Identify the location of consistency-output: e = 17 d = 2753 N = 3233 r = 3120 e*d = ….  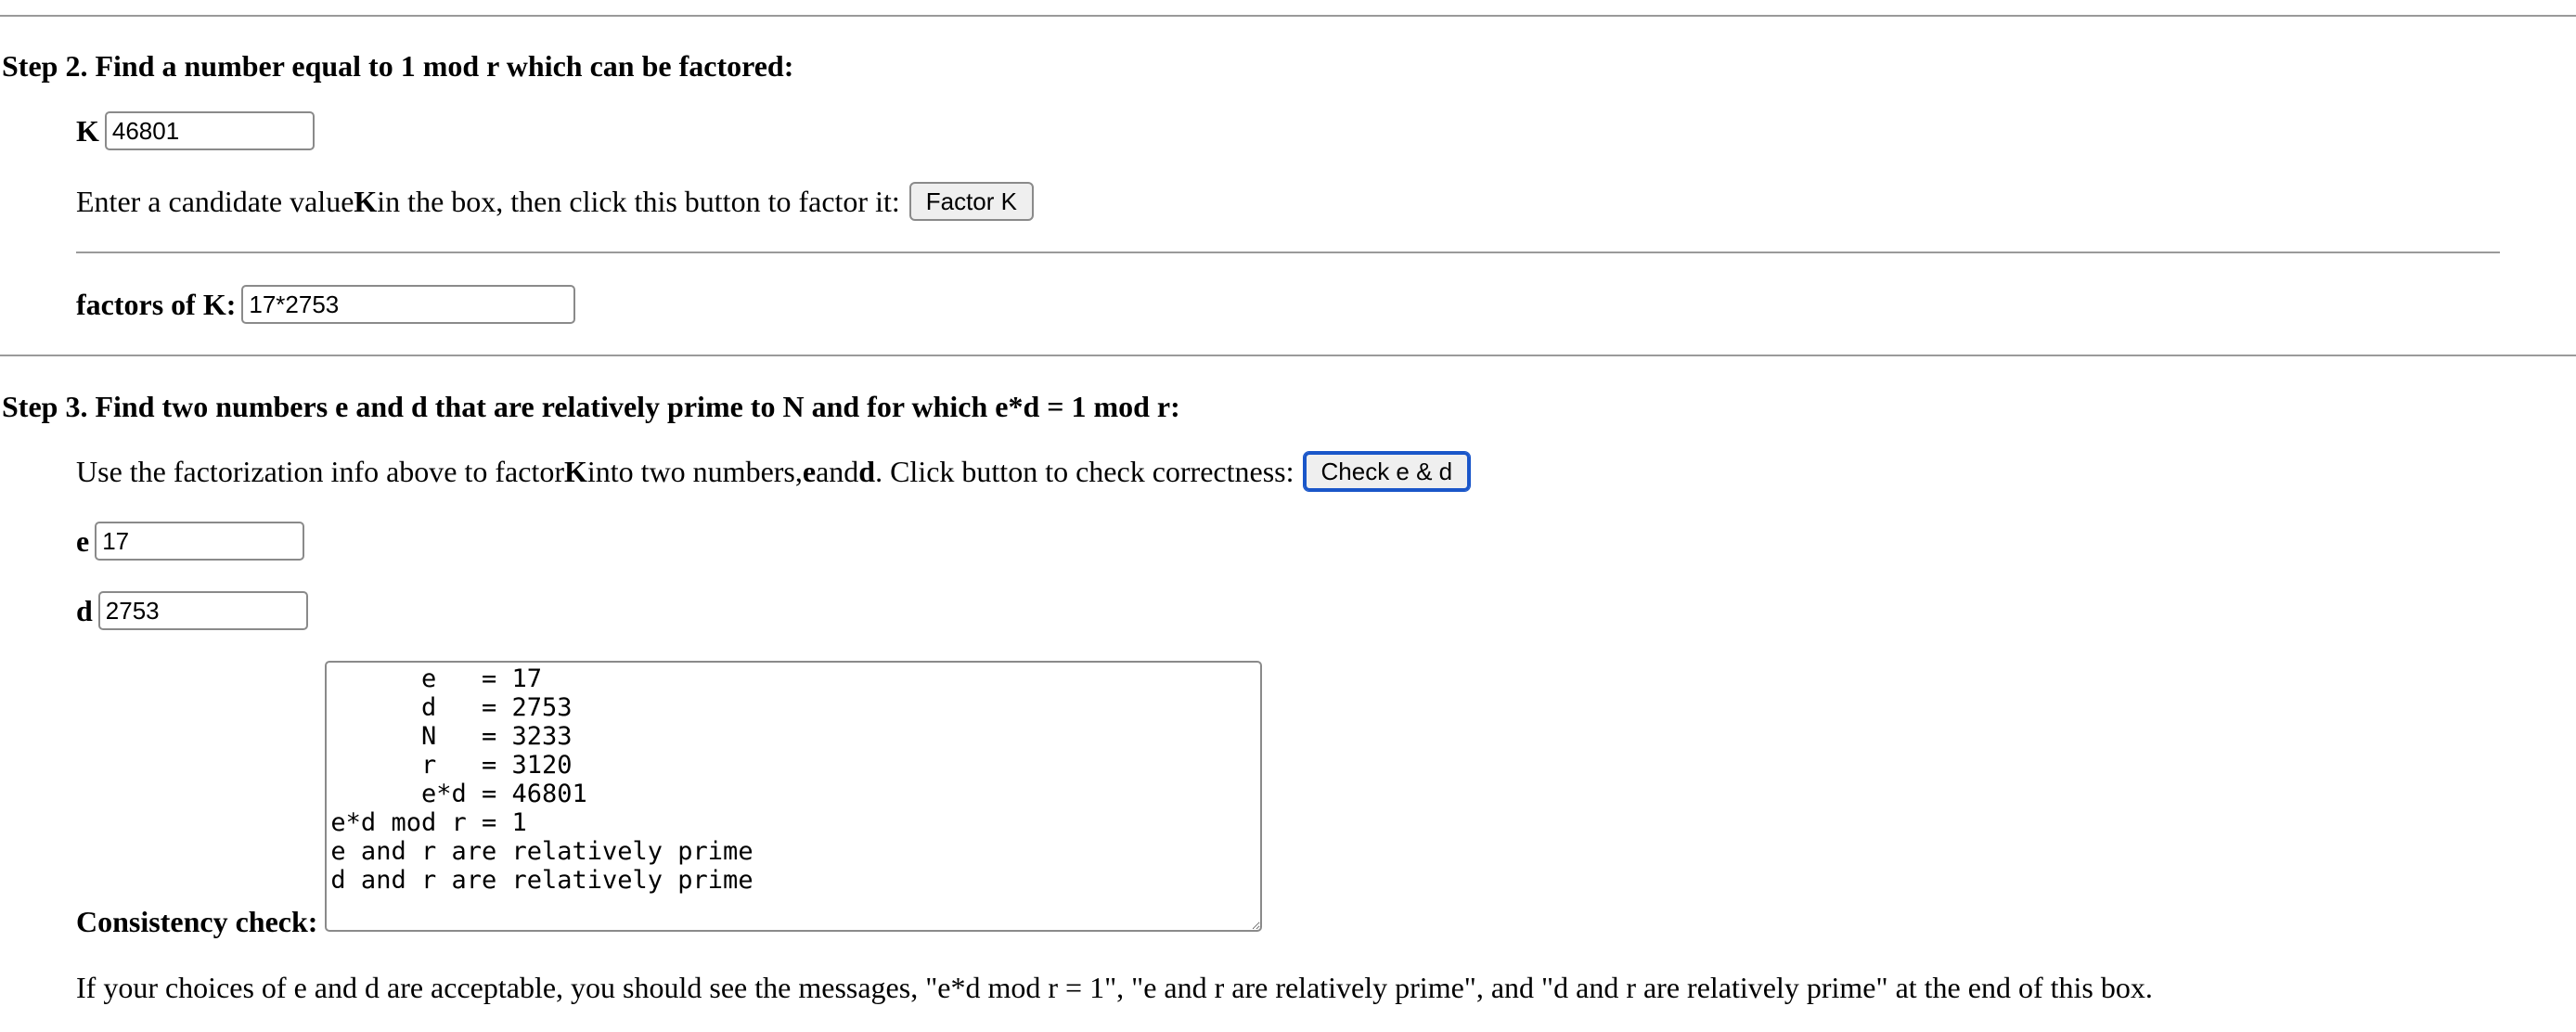
(794, 796).